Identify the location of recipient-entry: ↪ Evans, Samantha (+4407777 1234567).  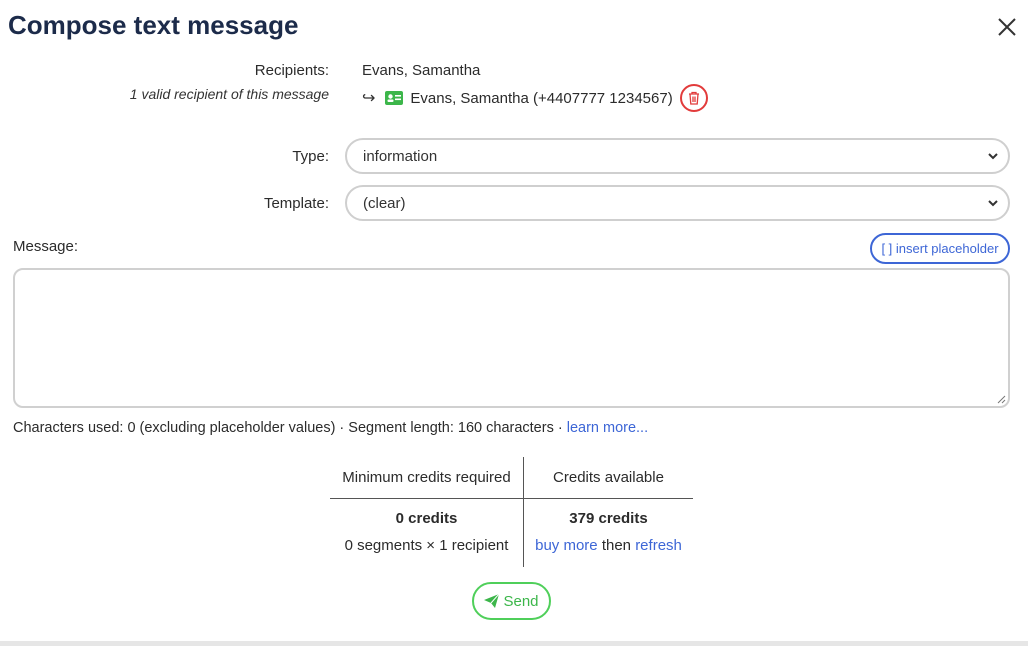
(535, 98).